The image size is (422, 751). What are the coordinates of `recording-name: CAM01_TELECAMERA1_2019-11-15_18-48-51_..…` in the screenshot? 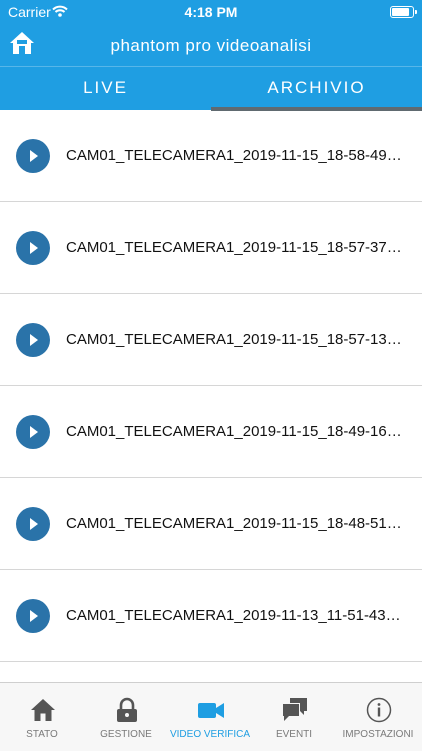 It's located at (236, 523).